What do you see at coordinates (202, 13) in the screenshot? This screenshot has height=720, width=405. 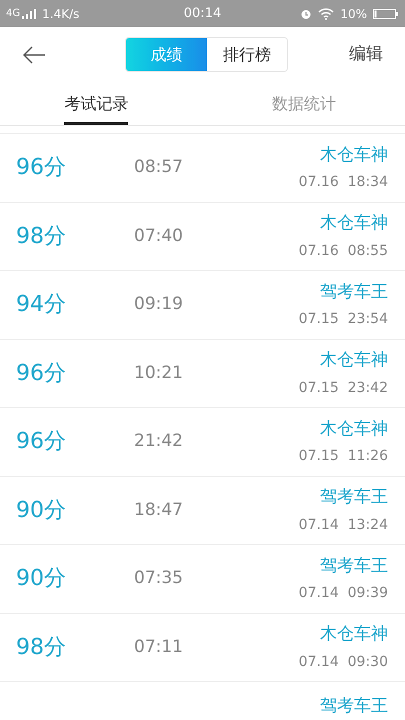 I see `clock: 00:14` at bounding box center [202, 13].